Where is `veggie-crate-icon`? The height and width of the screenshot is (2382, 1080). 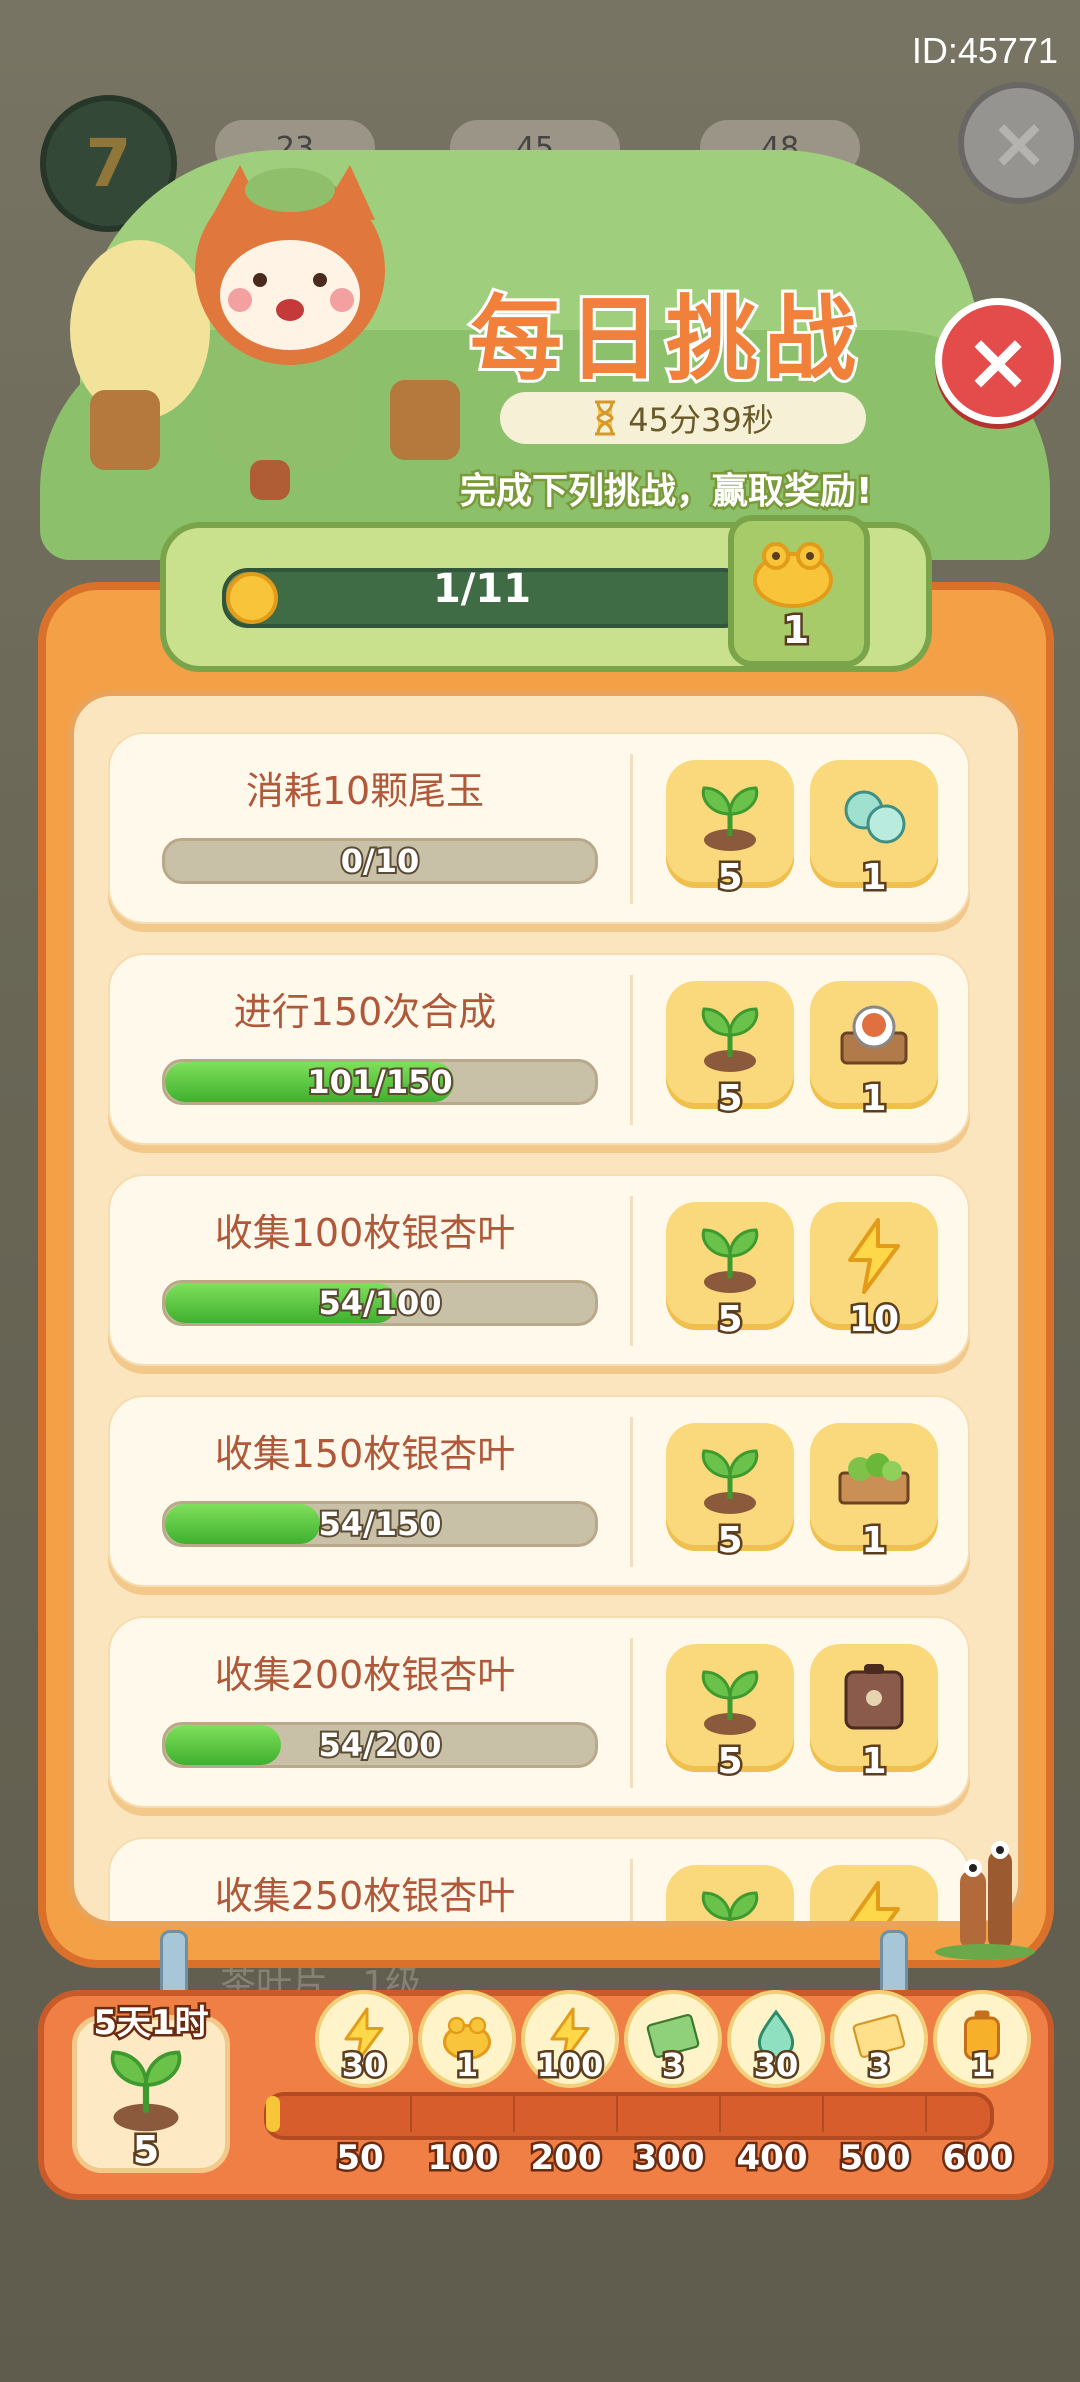 veggie-crate-icon is located at coordinates (874, 1477).